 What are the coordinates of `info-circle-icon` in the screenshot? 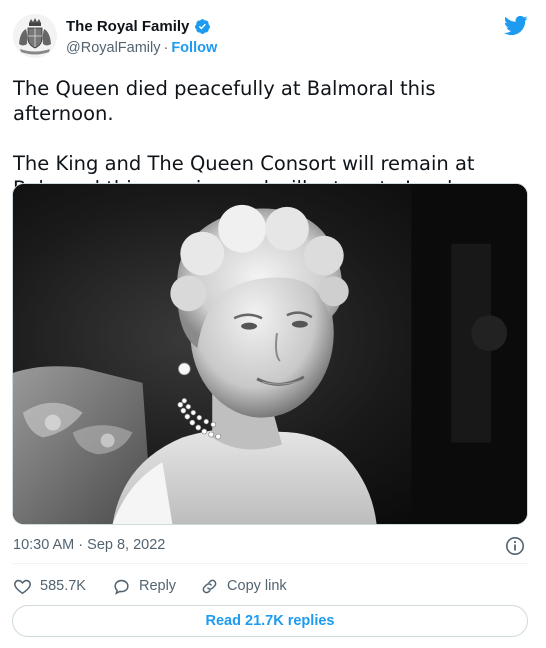 It's located at (515, 546).